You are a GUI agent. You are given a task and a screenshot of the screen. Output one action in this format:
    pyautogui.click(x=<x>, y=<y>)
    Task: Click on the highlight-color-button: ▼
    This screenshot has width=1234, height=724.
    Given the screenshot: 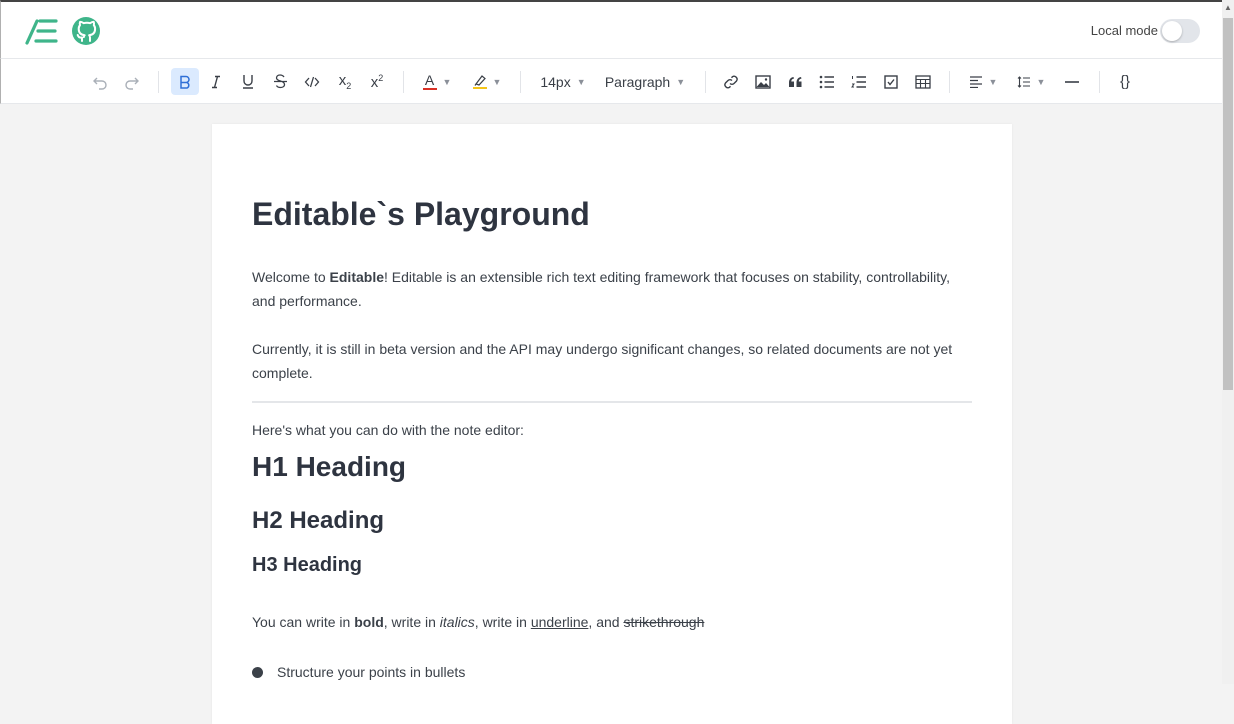 What is the action you would take?
    pyautogui.click(x=487, y=81)
    